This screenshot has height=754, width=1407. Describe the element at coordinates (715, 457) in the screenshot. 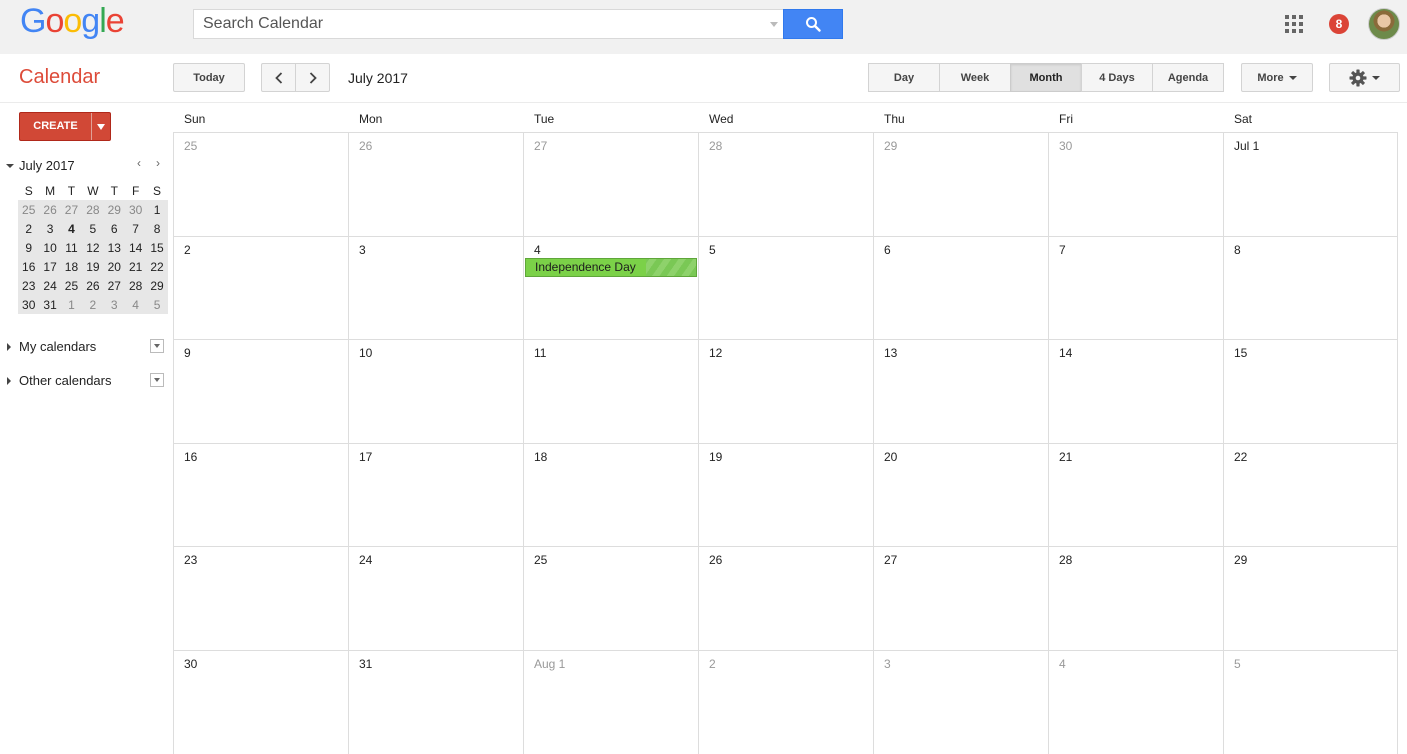

I see `day-number: 19` at that location.